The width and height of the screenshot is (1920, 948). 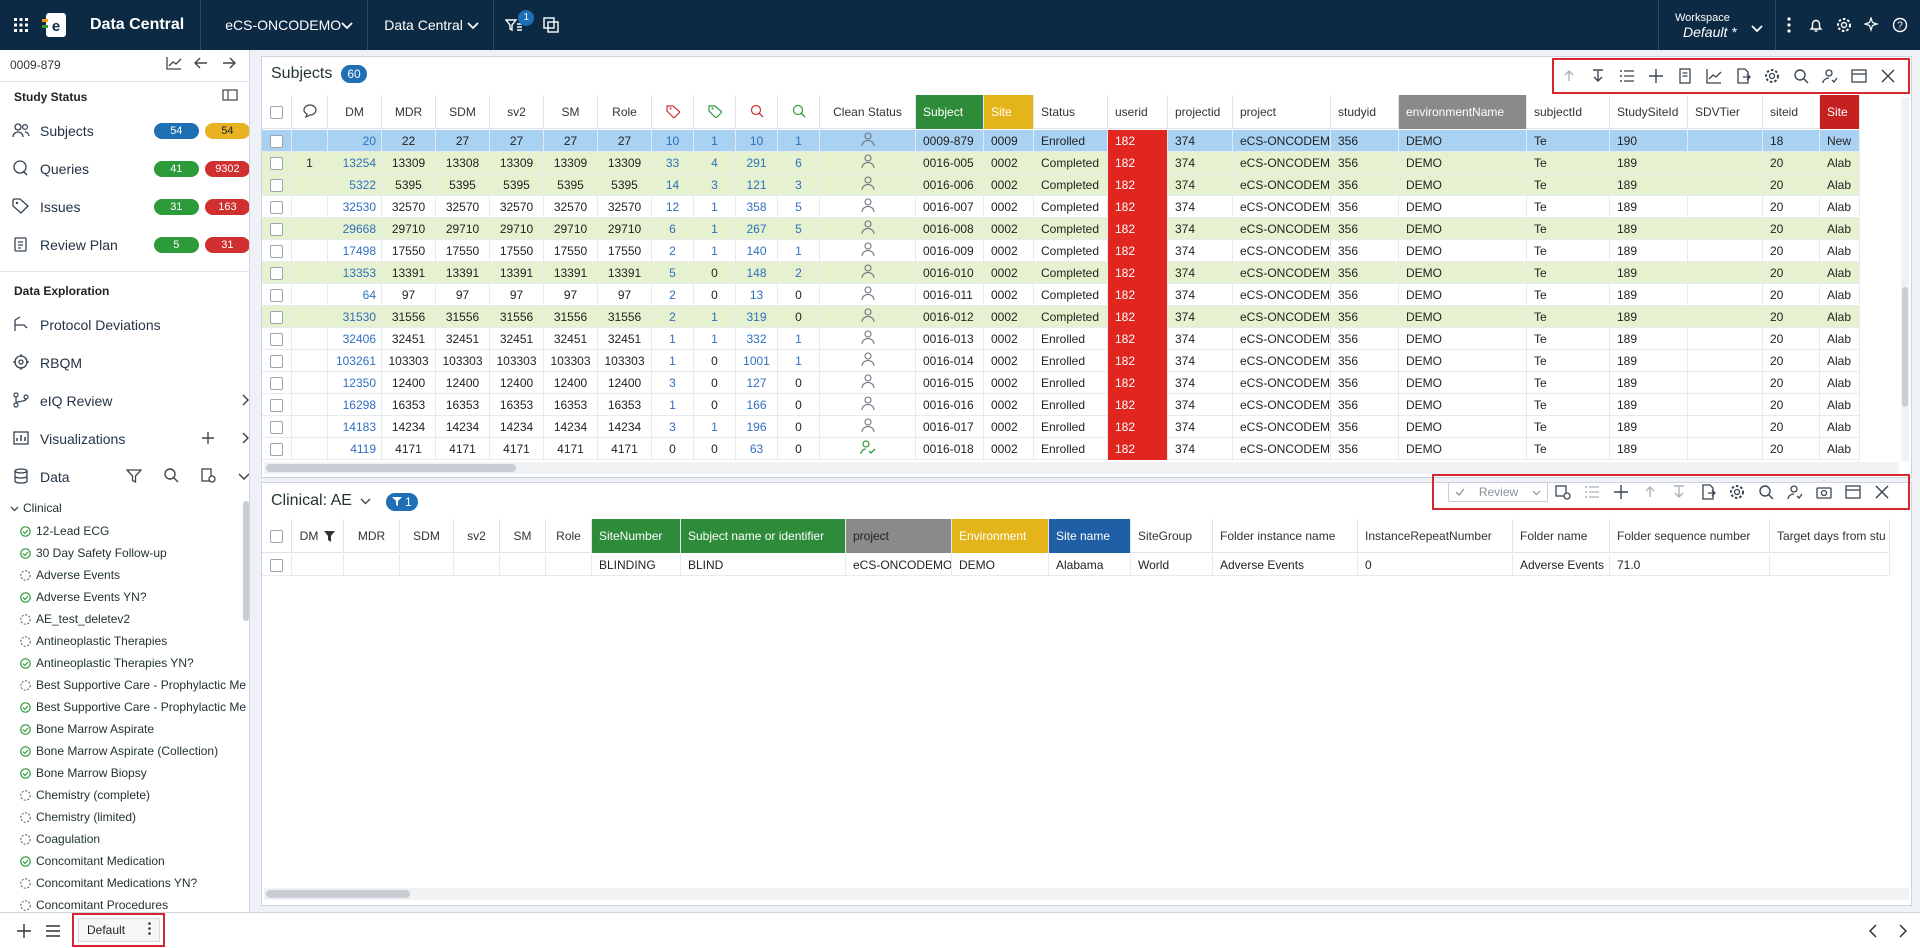 I want to click on document-settings-icon, so click(x=202, y=477).